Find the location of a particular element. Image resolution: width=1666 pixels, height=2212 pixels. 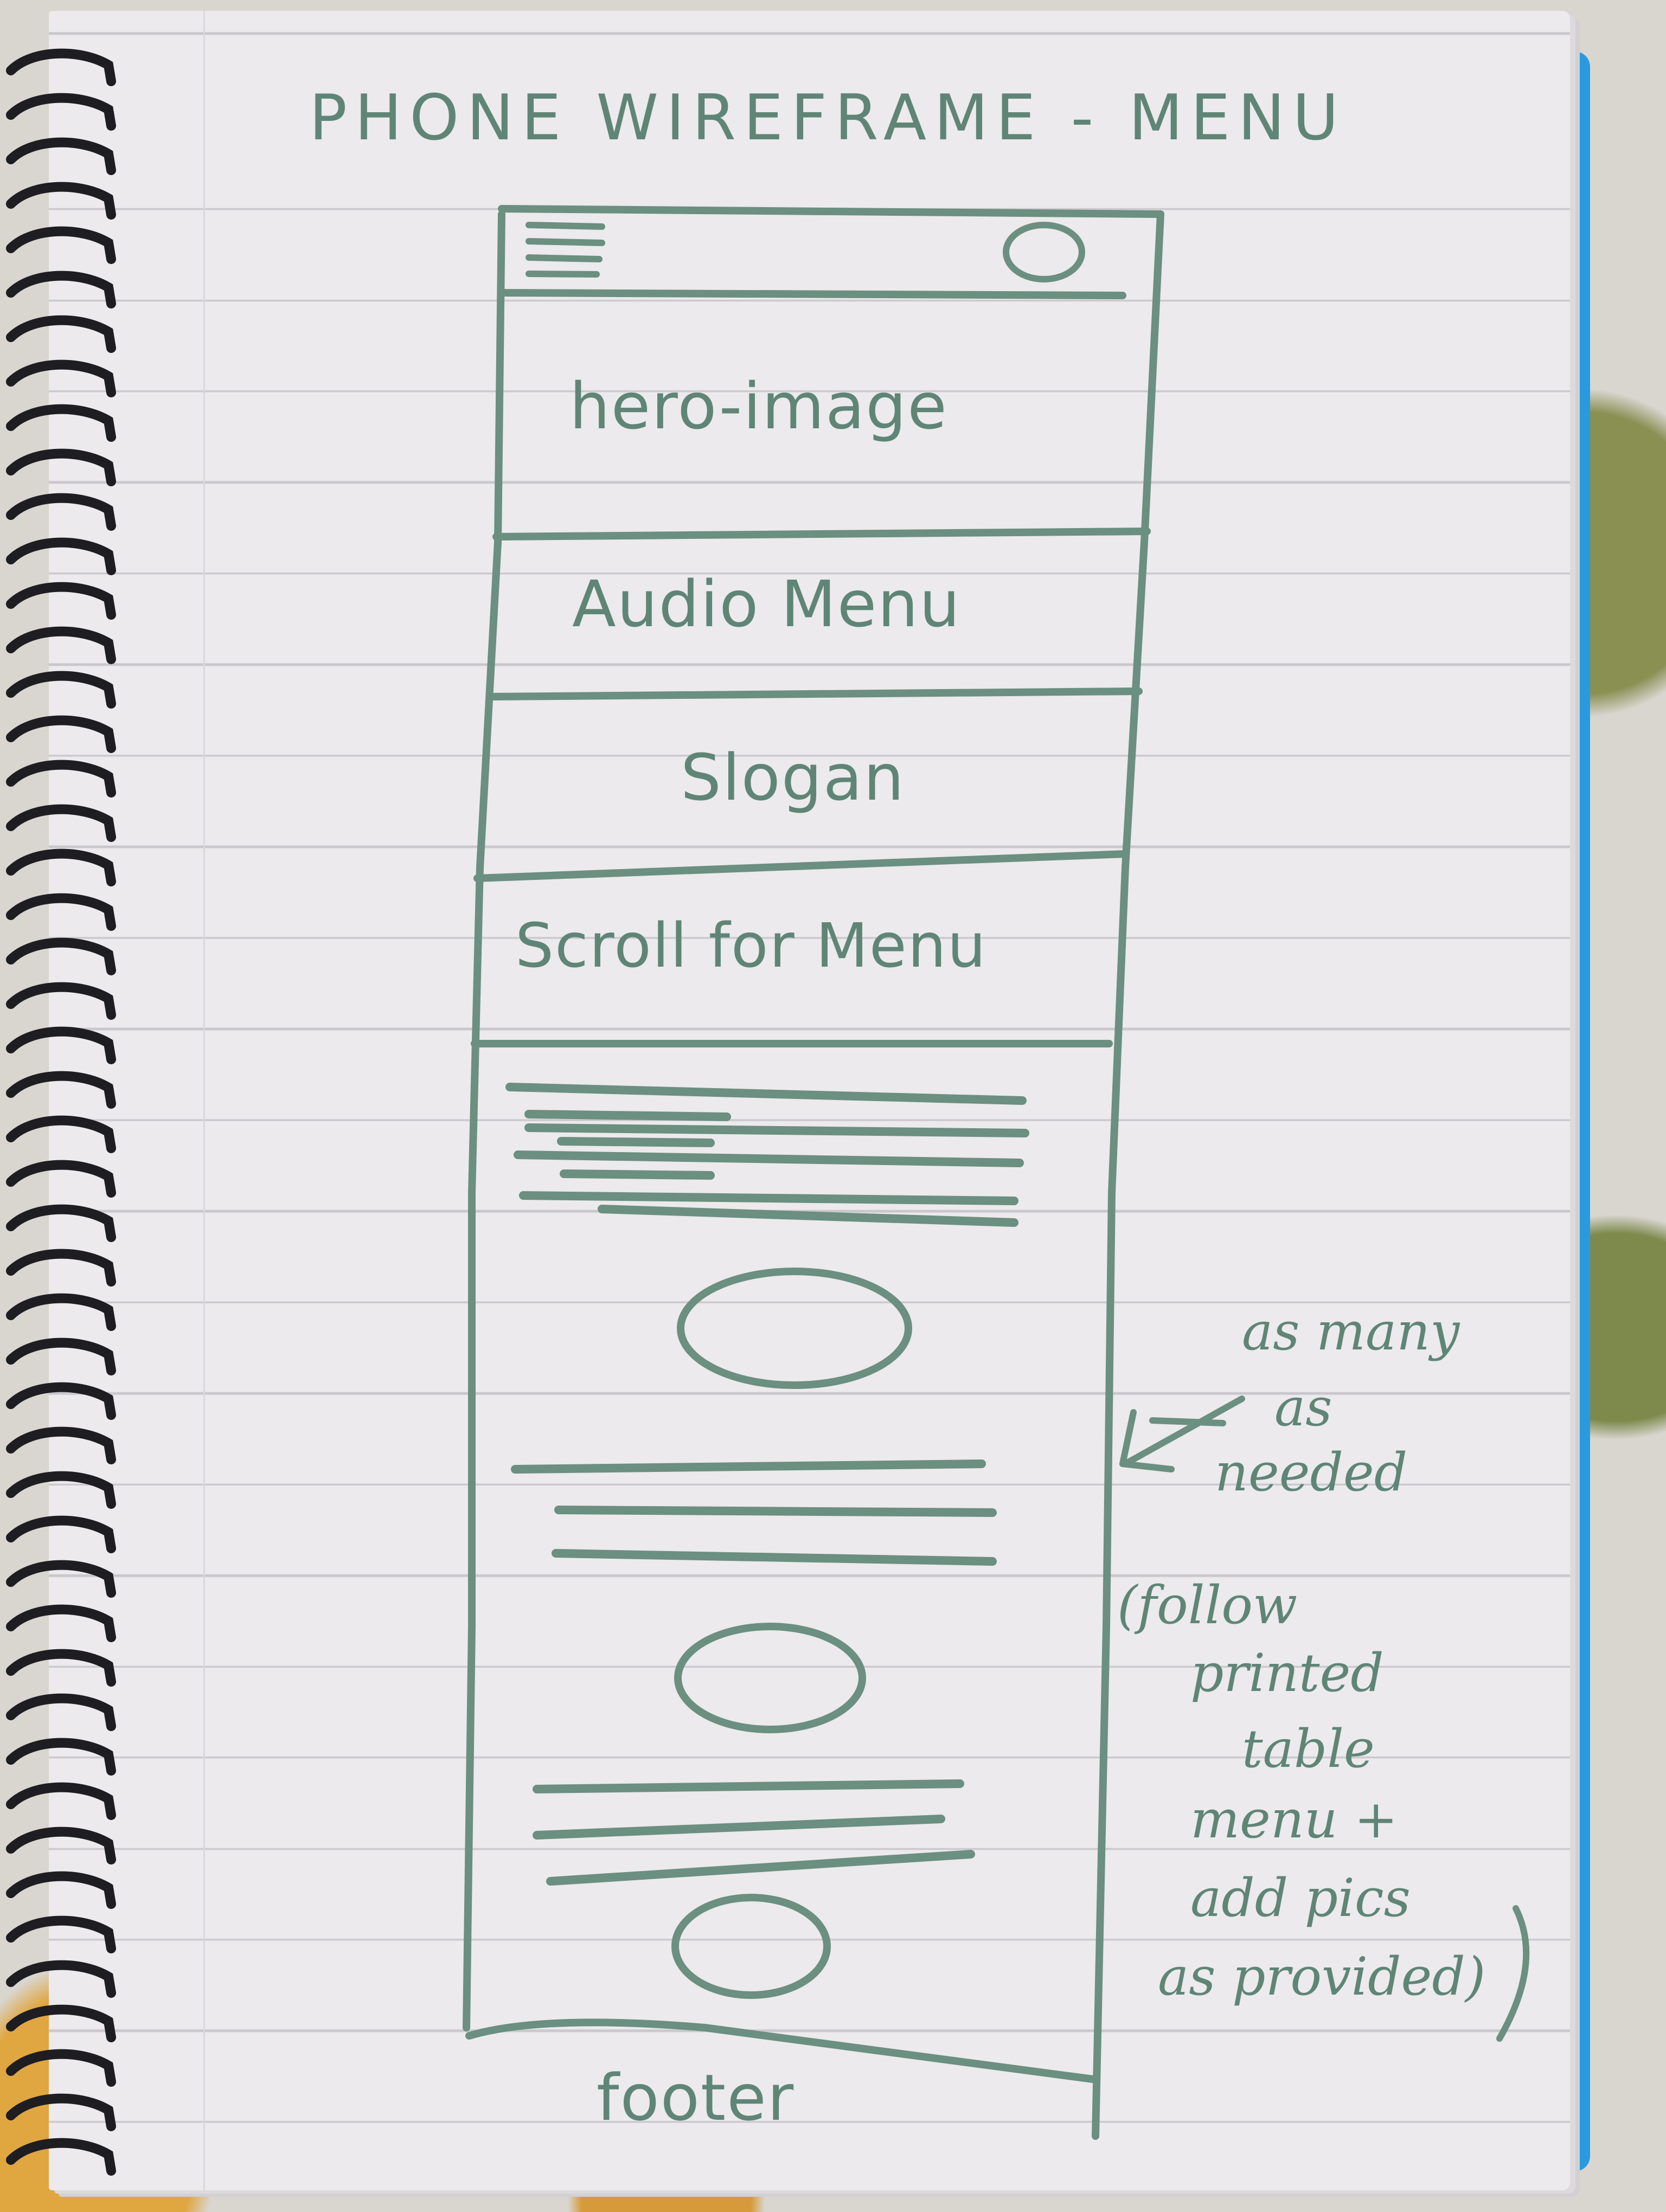

annotation-line: needed is located at coordinates (1312, 1472).